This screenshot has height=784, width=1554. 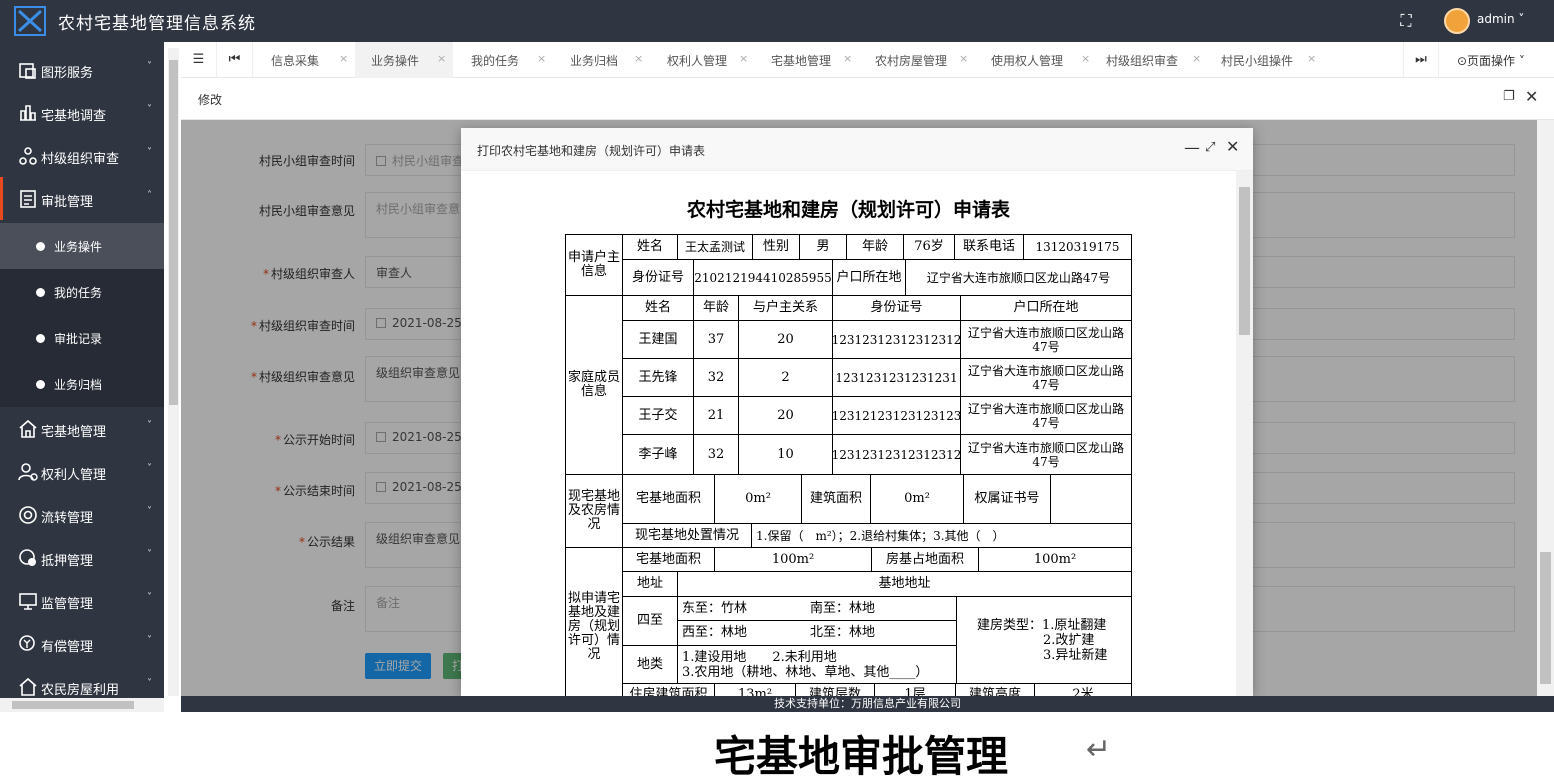 I want to click on table-cell: 住房建筑面积, so click(x=668, y=689).